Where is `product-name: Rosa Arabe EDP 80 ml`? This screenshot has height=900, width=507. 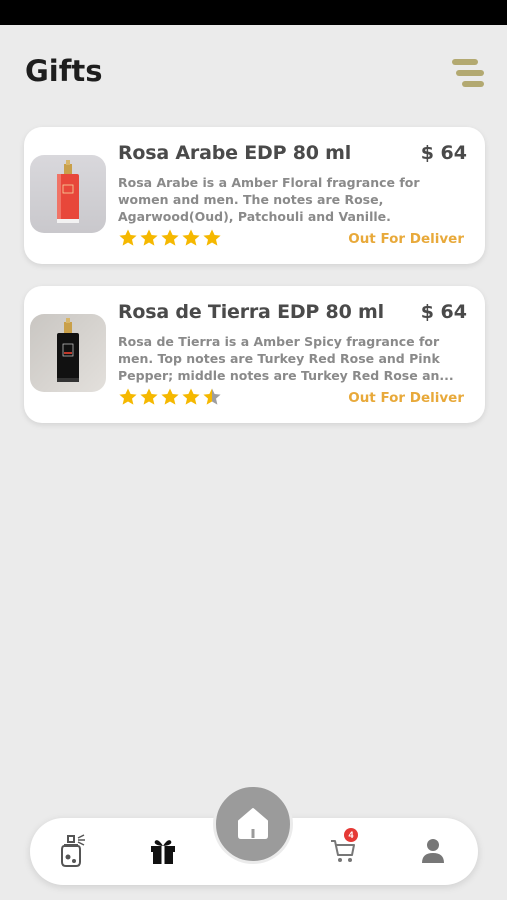
product-name: Rosa Arabe EDP 80 ml is located at coordinates (235, 153).